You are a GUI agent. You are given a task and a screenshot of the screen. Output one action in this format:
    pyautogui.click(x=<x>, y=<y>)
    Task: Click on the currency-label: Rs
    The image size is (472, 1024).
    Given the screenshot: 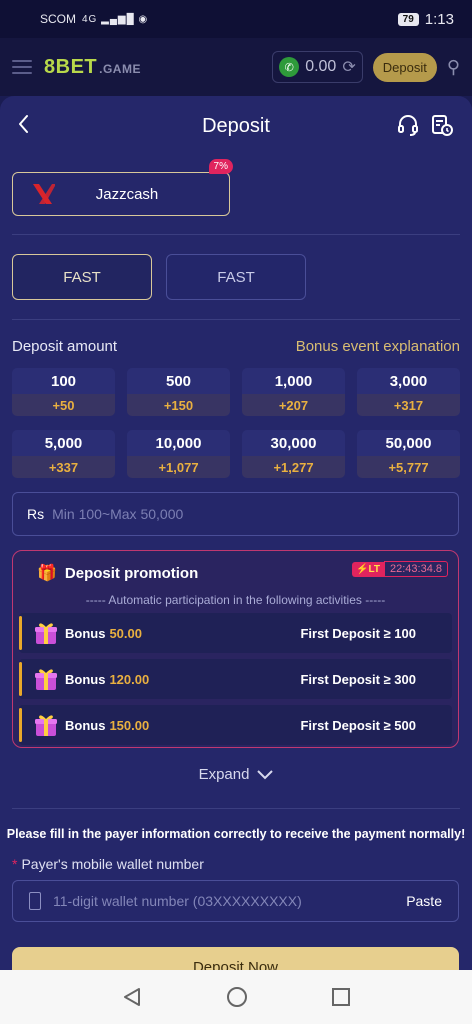 What is the action you would take?
    pyautogui.click(x=36, y=514)
    